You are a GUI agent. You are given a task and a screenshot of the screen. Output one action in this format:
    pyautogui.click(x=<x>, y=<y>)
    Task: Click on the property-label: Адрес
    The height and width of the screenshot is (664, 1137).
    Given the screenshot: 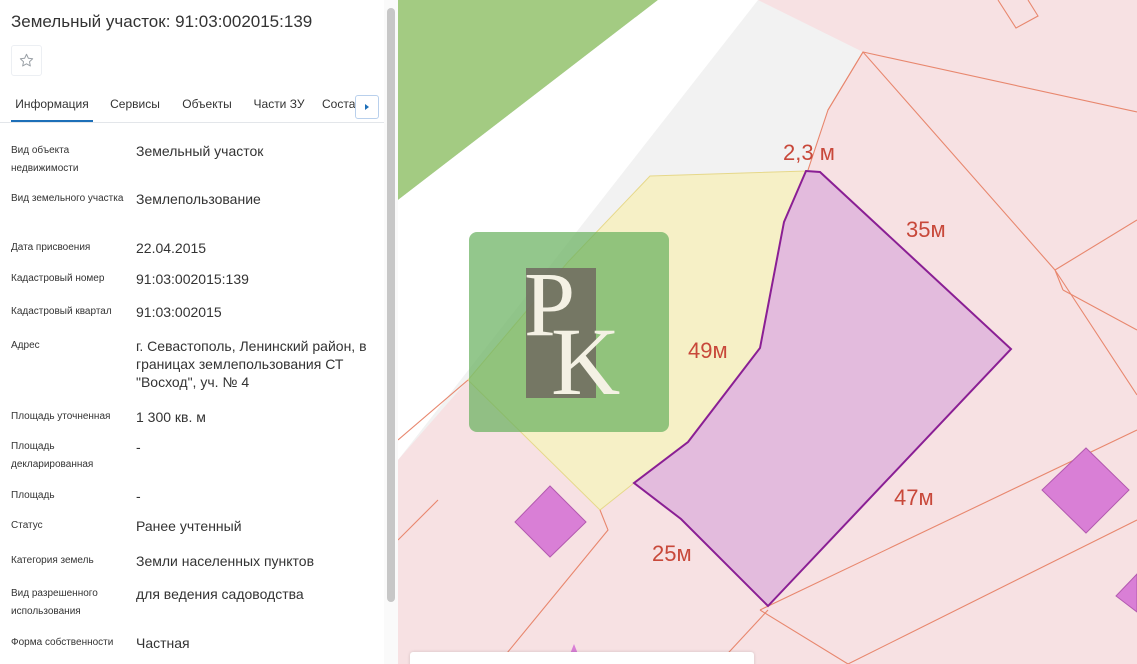 What is the action you would take?
    pyautogui.click(x=25, y=345)
    